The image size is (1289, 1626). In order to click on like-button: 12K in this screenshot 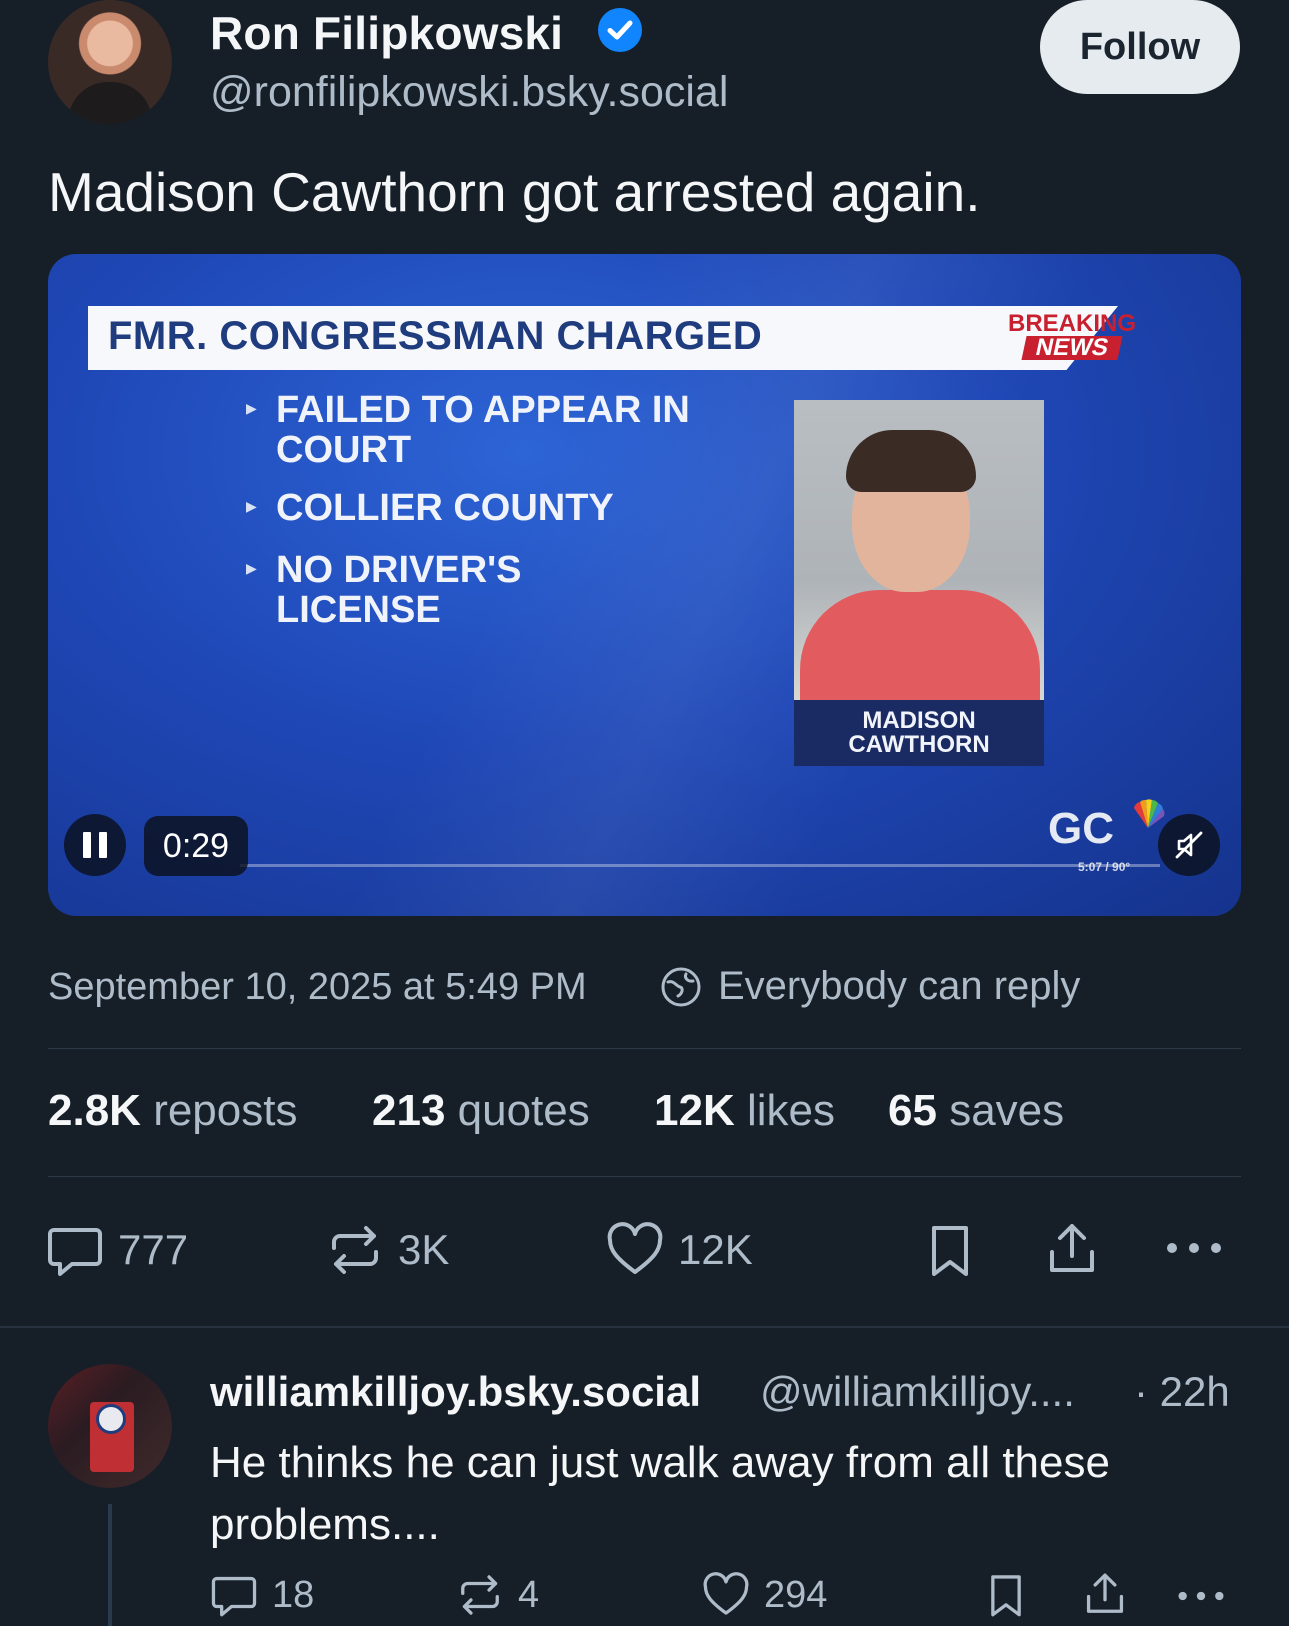, I will do `click(679, 1250)`.